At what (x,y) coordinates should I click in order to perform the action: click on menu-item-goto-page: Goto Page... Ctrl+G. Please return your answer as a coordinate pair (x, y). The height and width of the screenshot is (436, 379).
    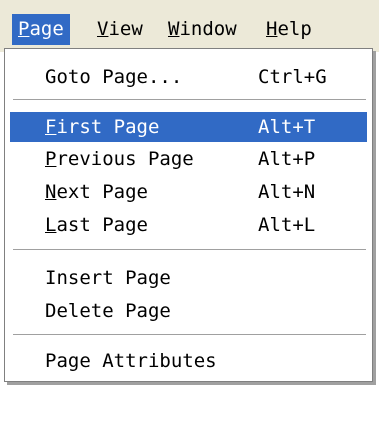
    Looking at the image, I should click on (188, 77).